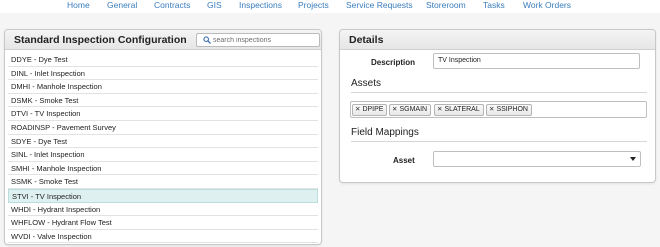  Describe the element at coordinates (163, 210) in the screenshot. I see `list-item: WHDI - Hydrant Inspection` at that location.